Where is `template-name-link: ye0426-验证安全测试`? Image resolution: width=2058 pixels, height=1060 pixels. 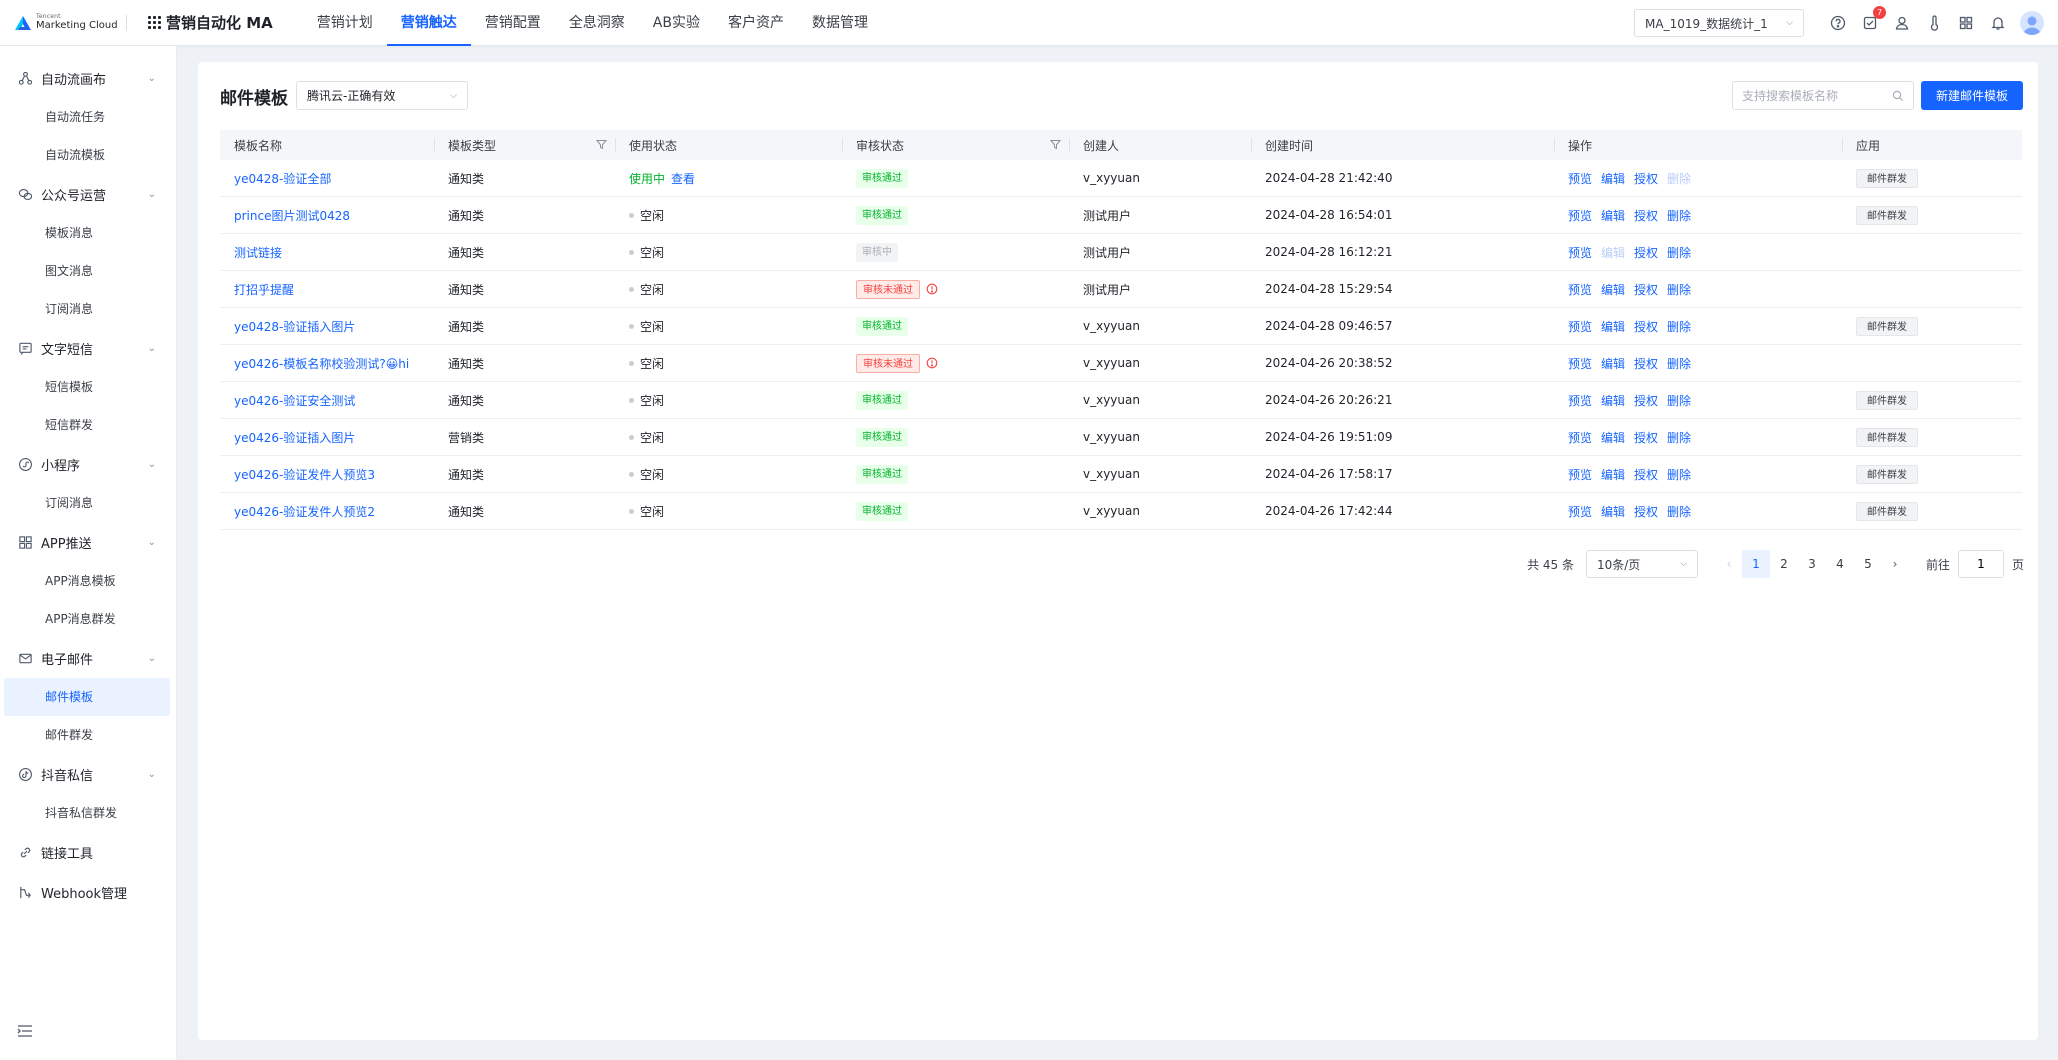 template-name-link: ye0426-验证安全测试 is located at coordinates (294, 400).